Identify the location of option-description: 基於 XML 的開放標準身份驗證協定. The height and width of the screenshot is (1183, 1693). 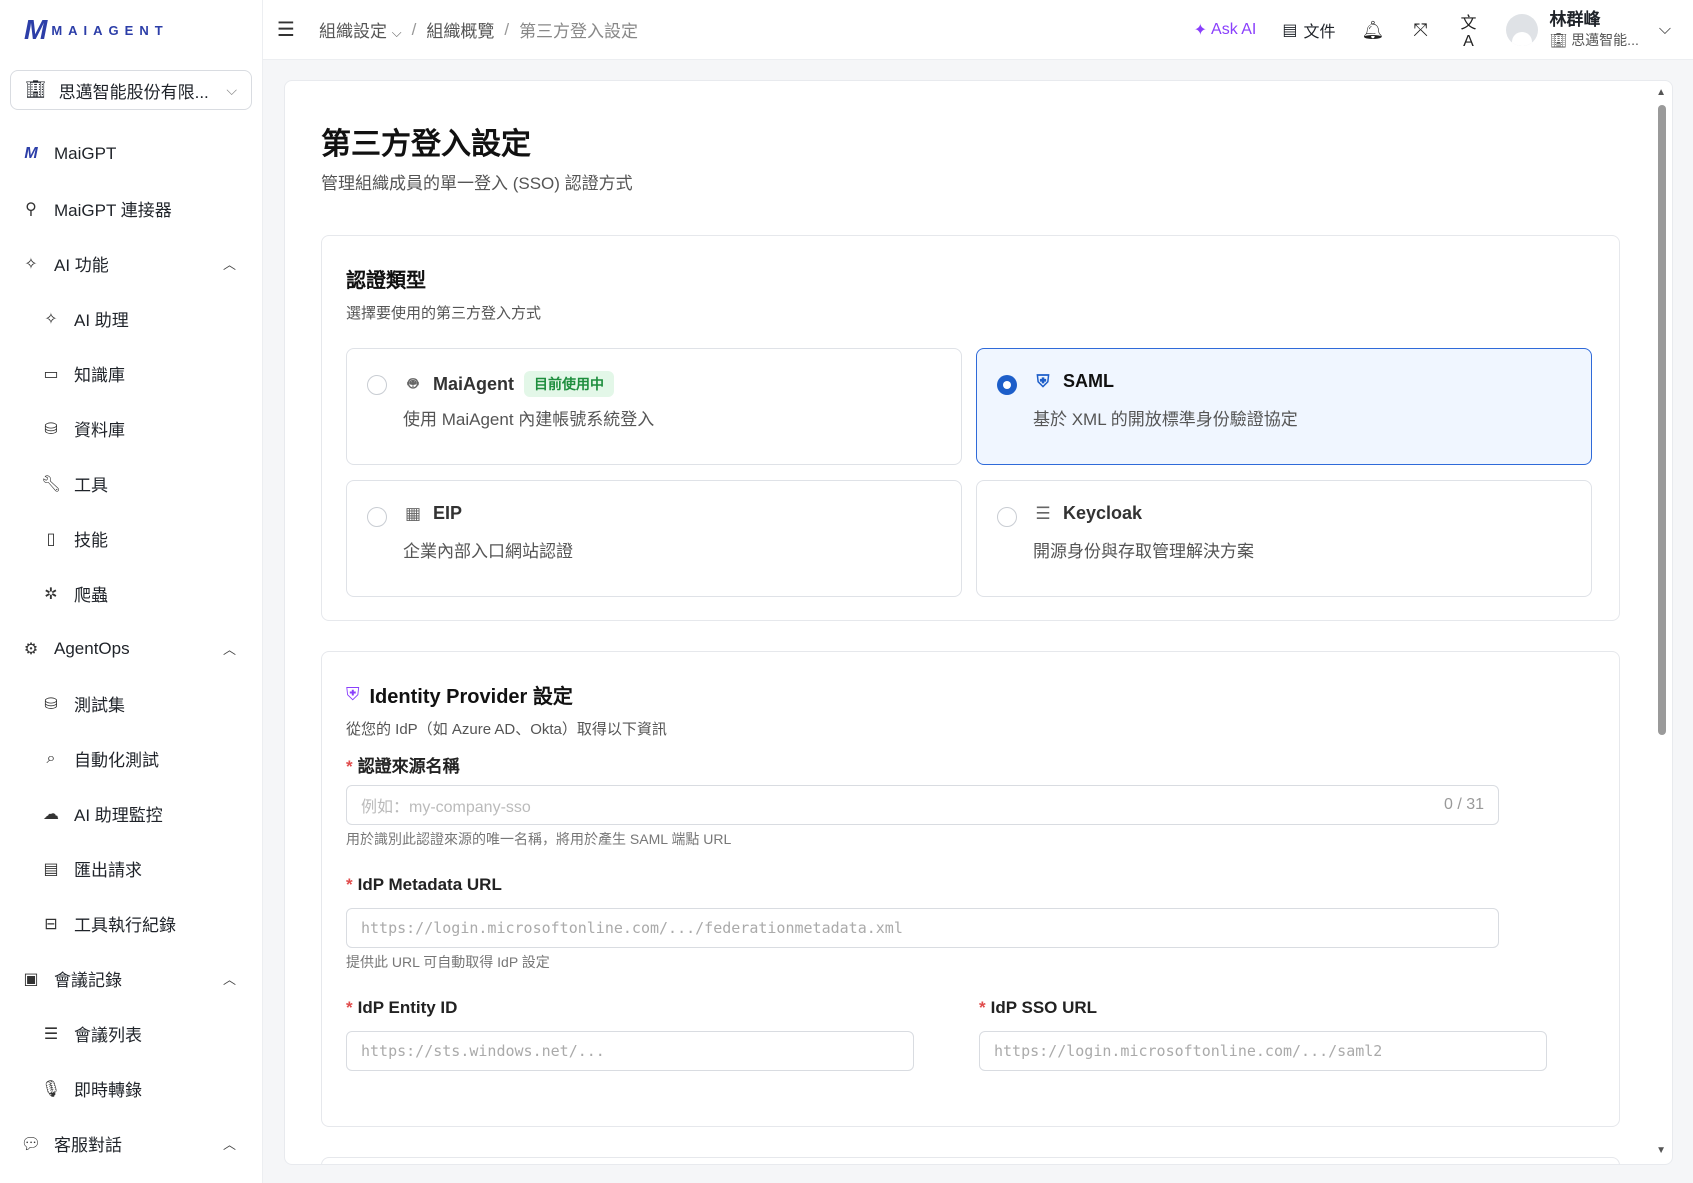
(1165, 419).